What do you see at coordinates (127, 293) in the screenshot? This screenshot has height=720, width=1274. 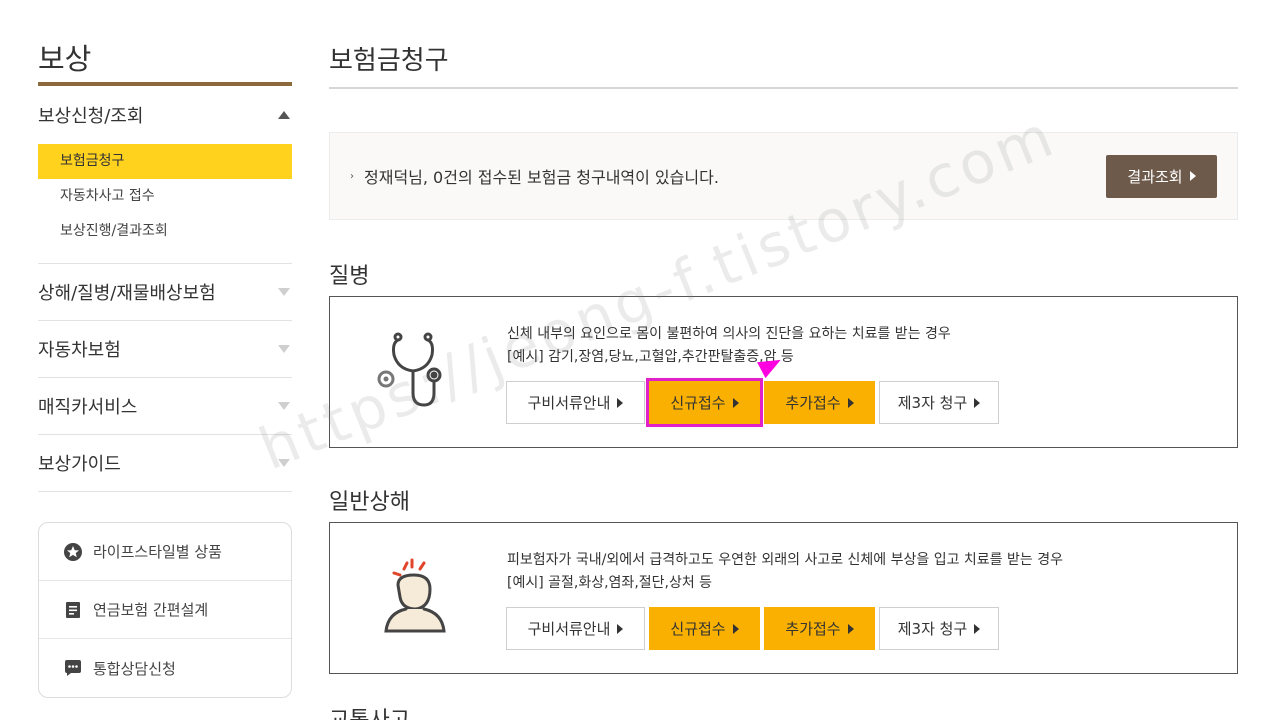 I see `menu-head-label: 상해/질병/재물배상보험` at bounding box center [127, 293].